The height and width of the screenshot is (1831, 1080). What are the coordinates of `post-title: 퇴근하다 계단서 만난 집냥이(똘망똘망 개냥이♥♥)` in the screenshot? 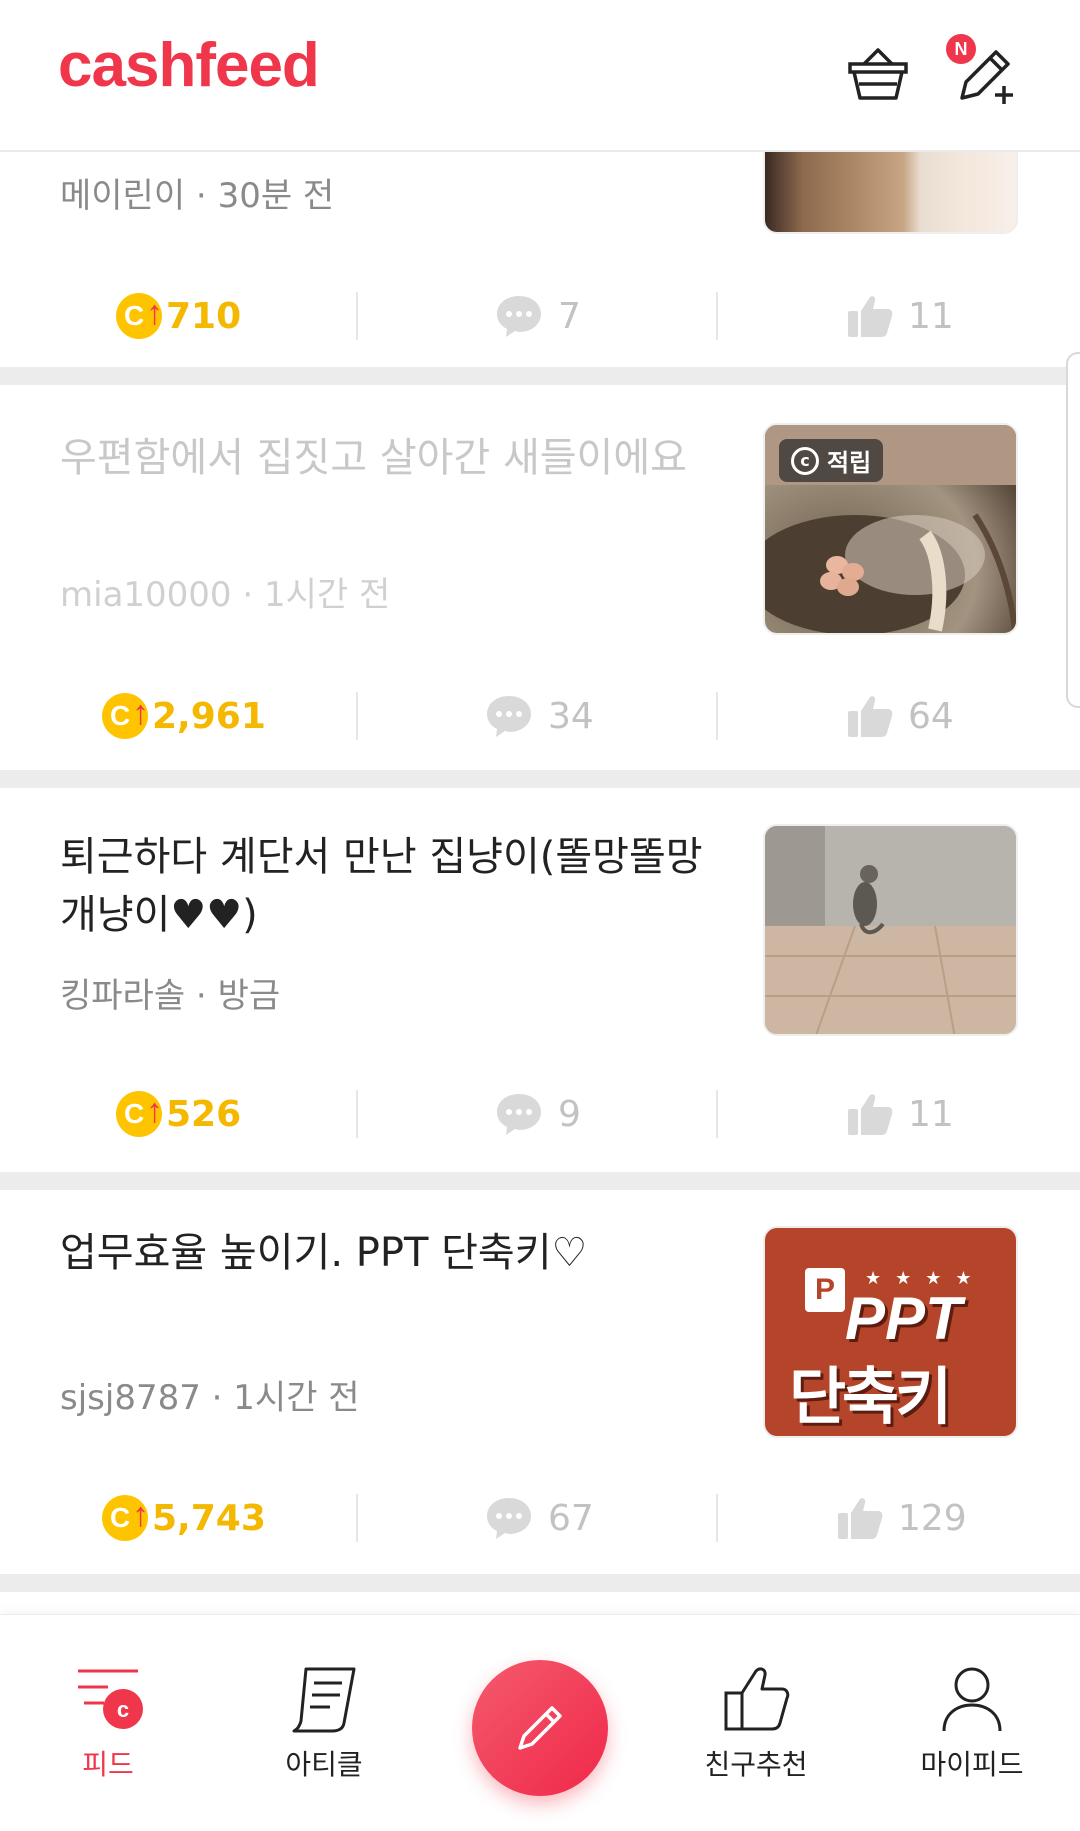 It's located at (385, 886).